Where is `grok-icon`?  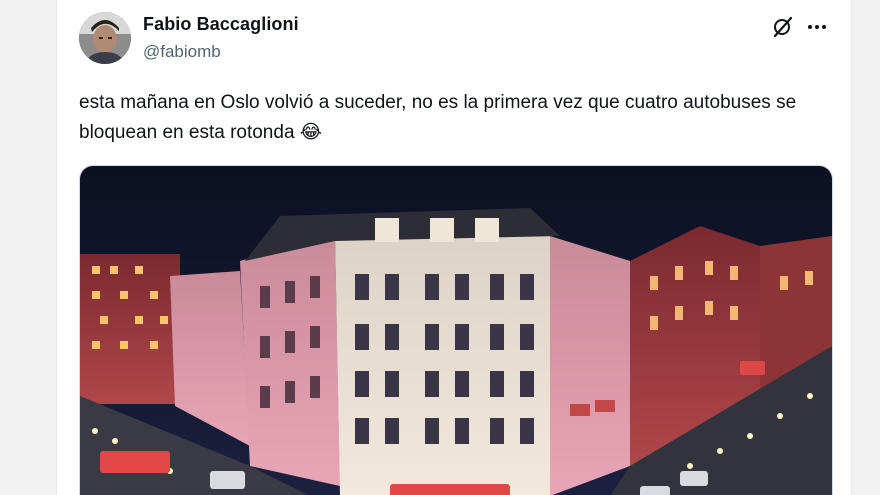
grok-icon is located at coordinates (783, 27).